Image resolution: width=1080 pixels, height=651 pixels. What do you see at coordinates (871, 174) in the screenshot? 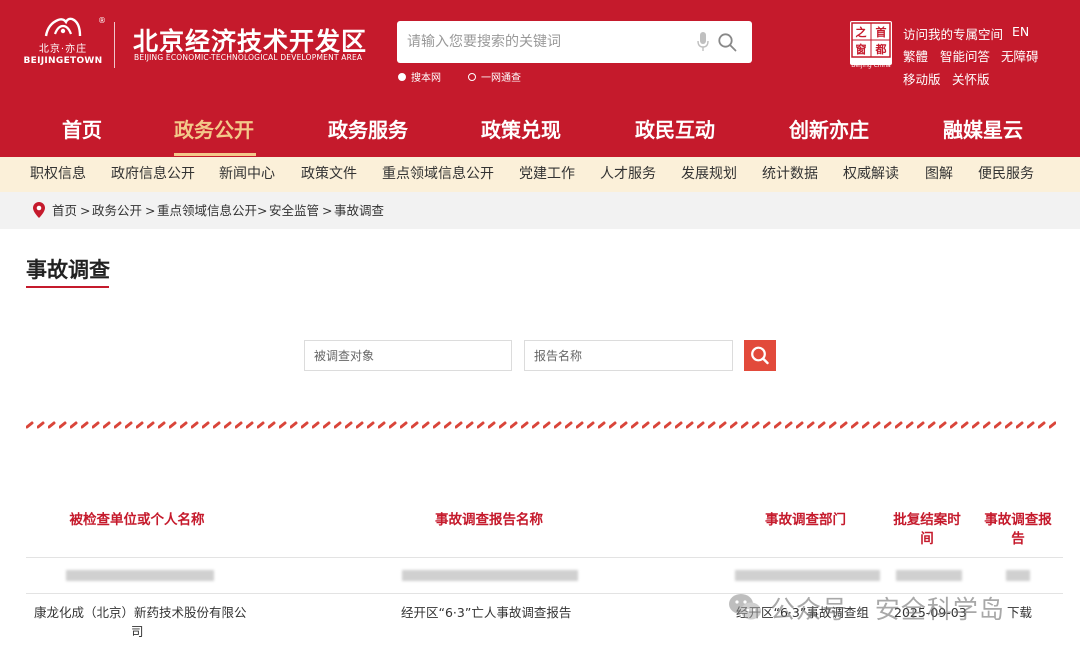
I see `sub-nav-item: 权威解读` at bounding box center [871, 174].